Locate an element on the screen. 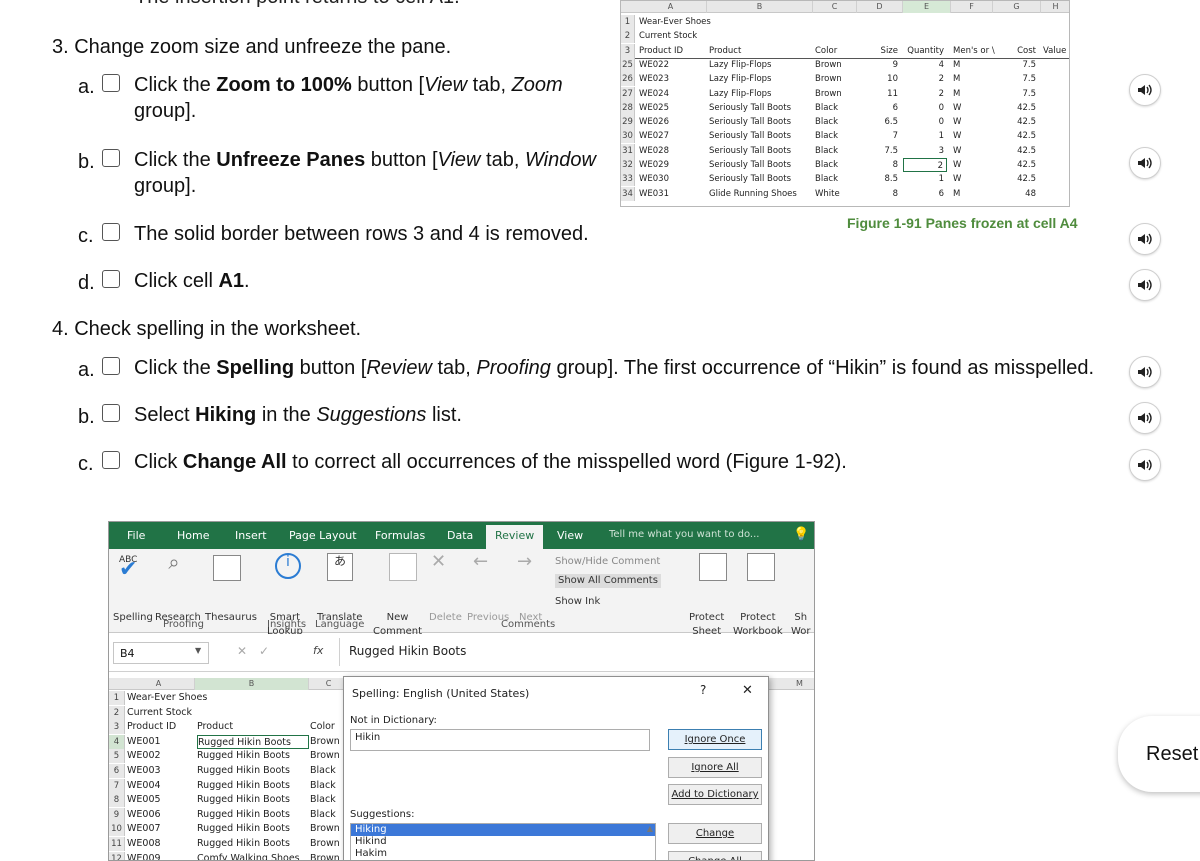 This screenshot has width=1200, height=861. suggestion-item: Hiking is located at coordinates (503, 830).